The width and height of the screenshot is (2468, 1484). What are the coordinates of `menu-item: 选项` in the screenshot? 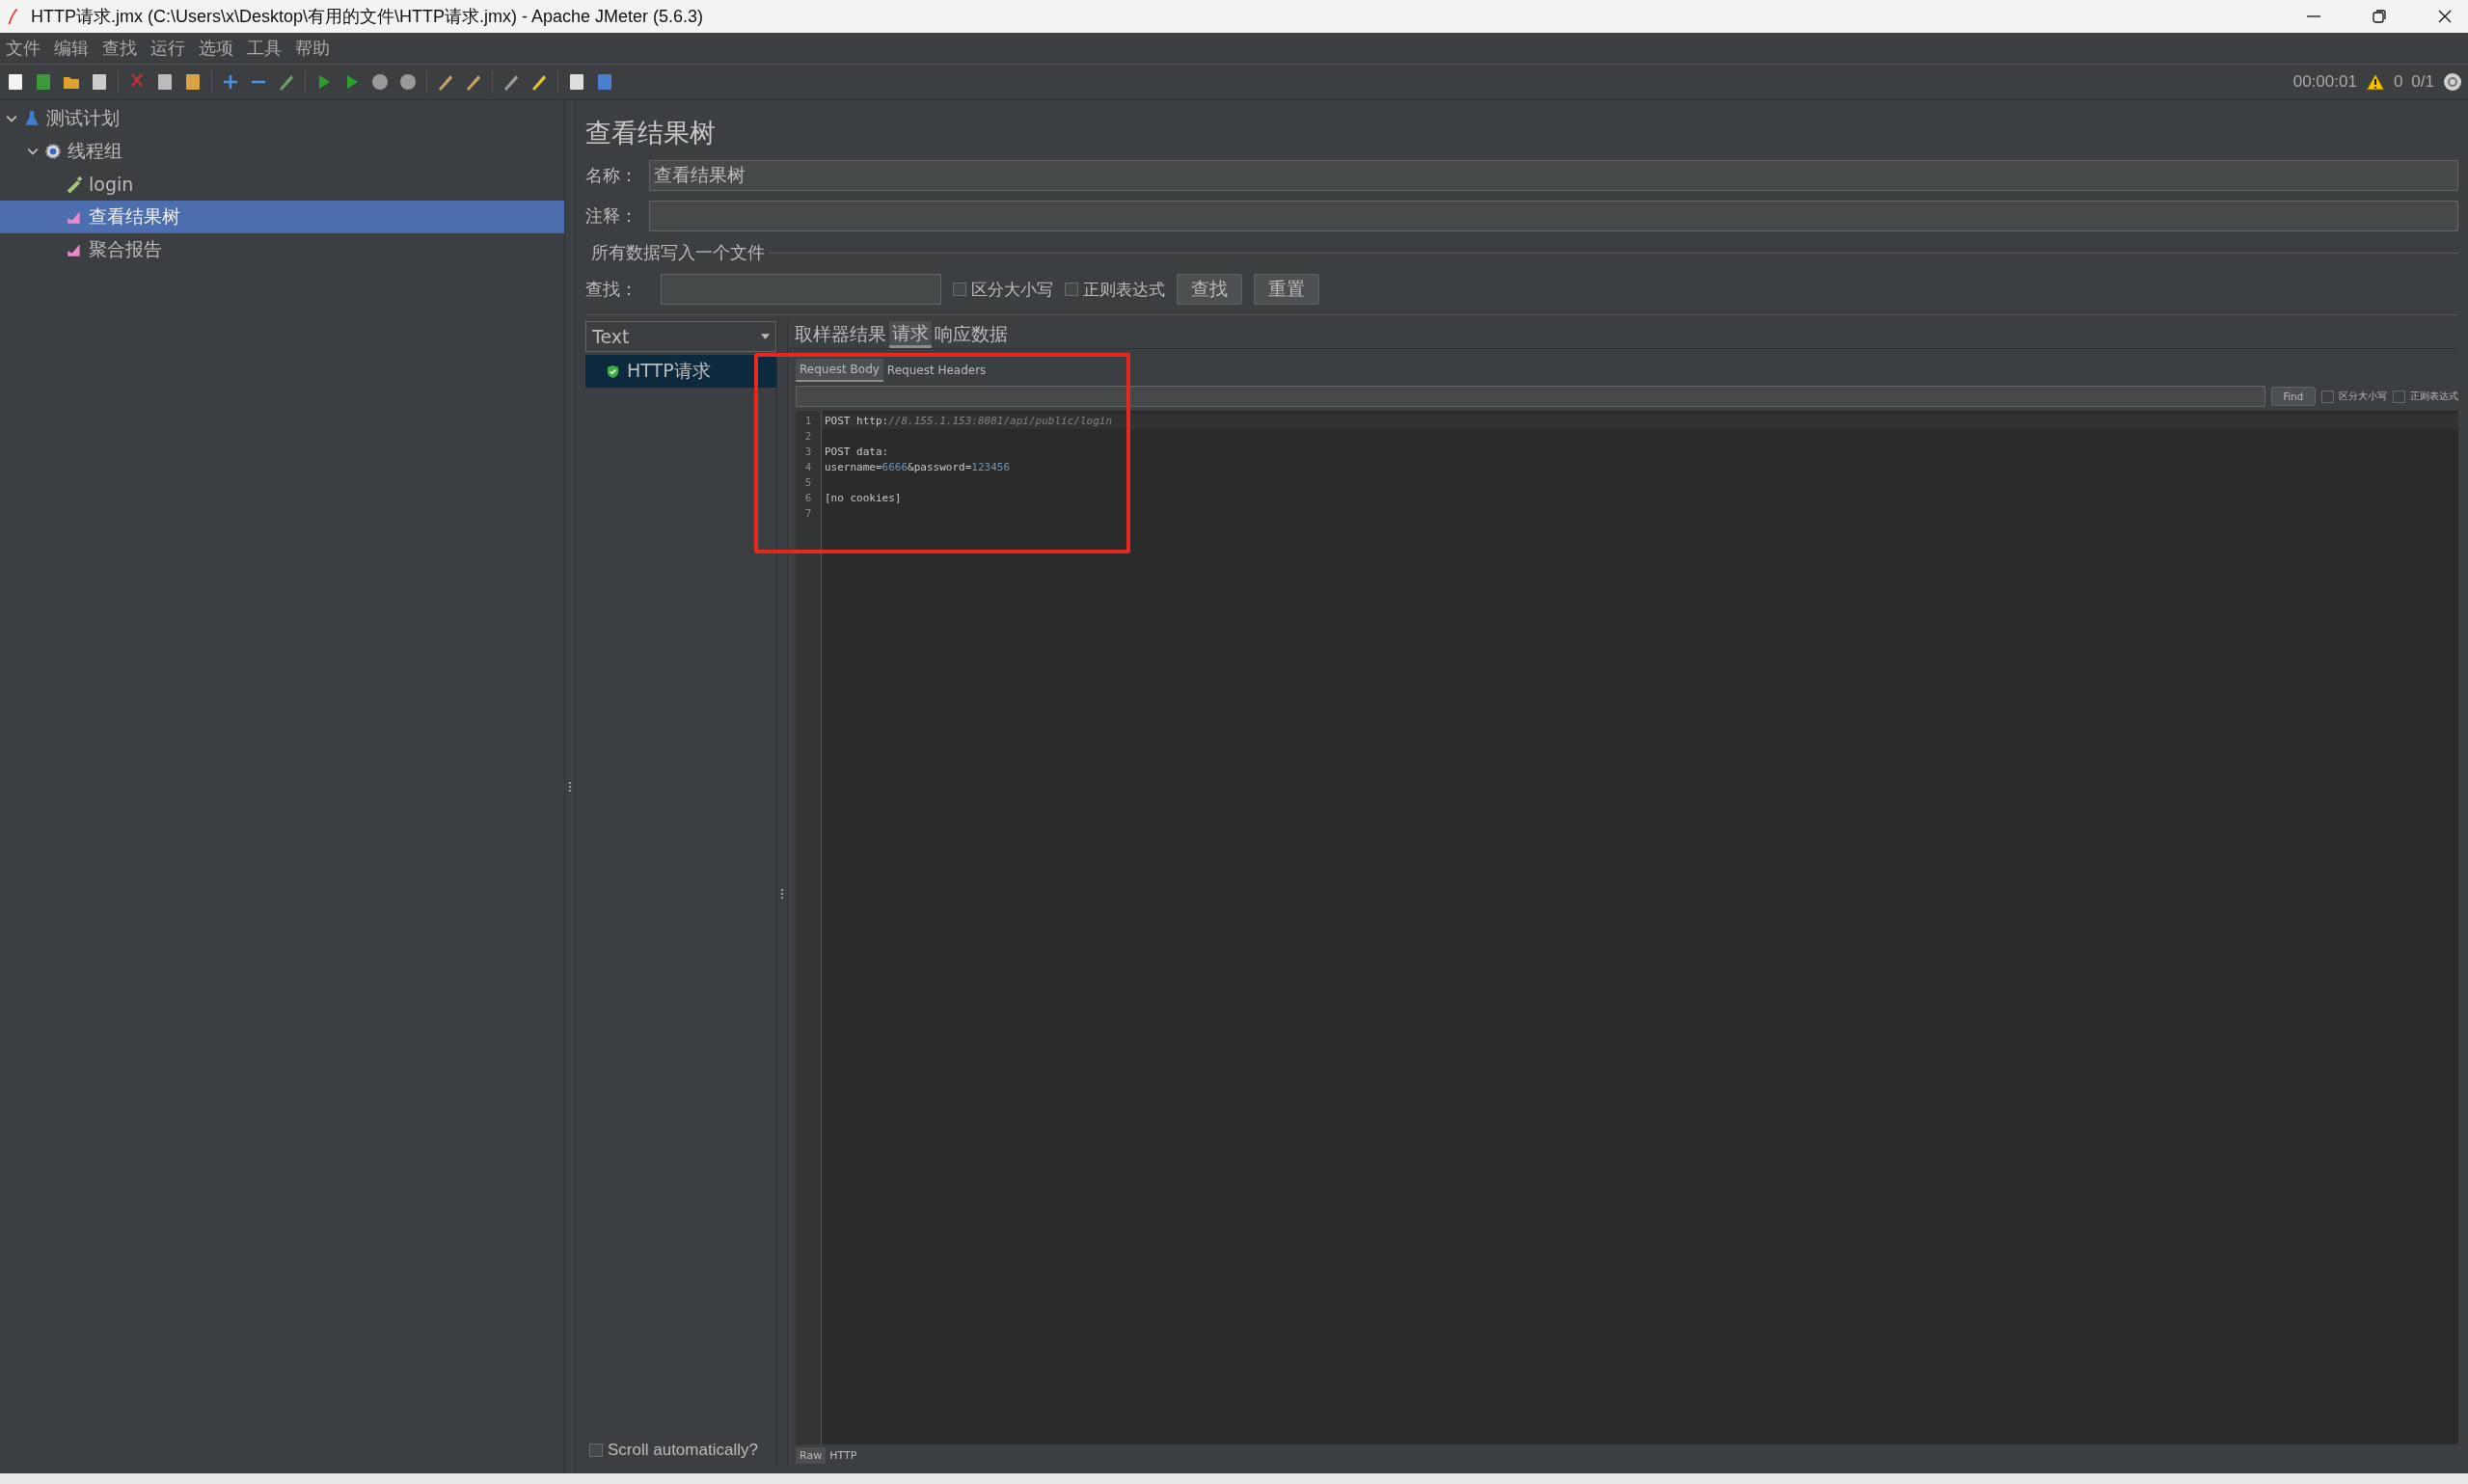 It's located at (216, 48).